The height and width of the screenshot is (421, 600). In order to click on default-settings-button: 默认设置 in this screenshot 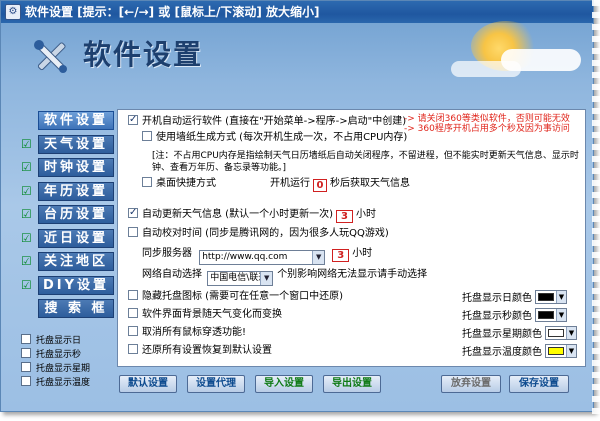, I will do `click(148, 384)`.